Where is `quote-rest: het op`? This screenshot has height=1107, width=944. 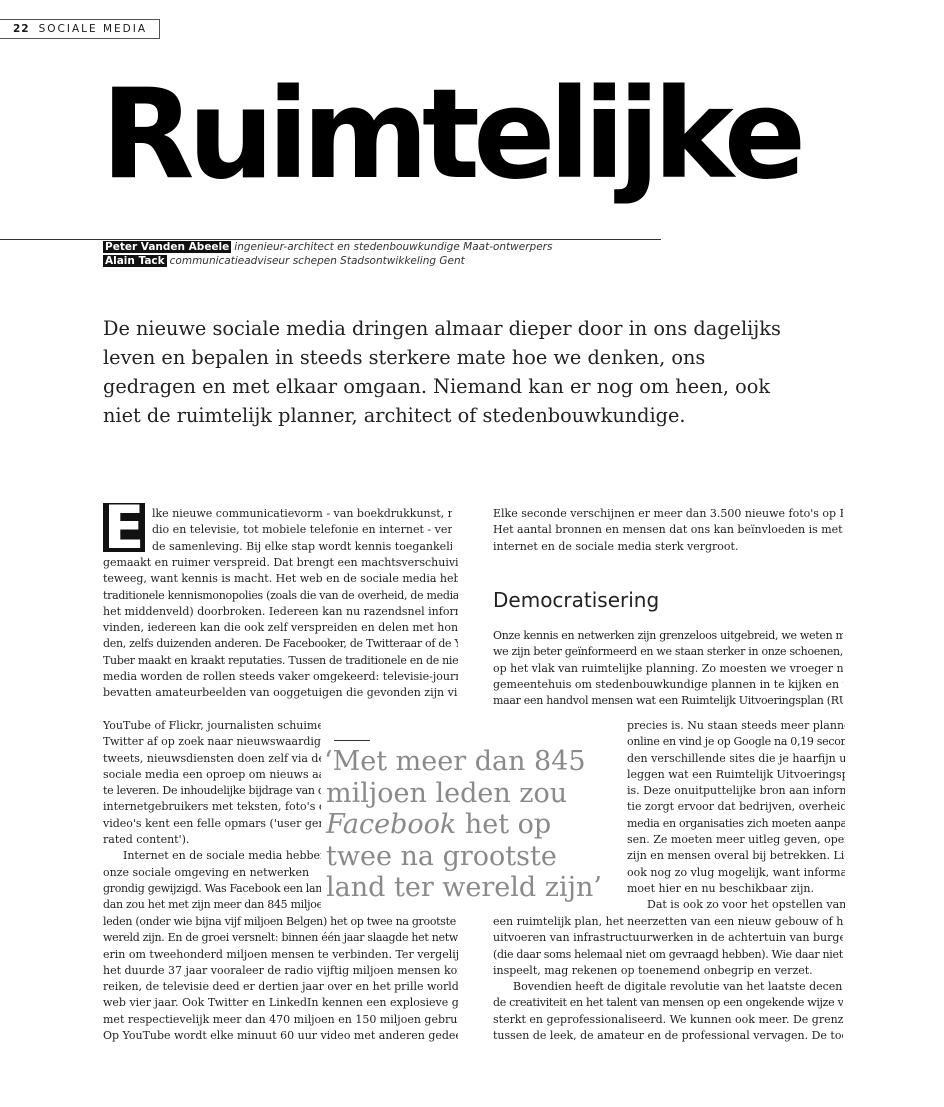
quote-rest: het op is located at coordinates (504, 824).